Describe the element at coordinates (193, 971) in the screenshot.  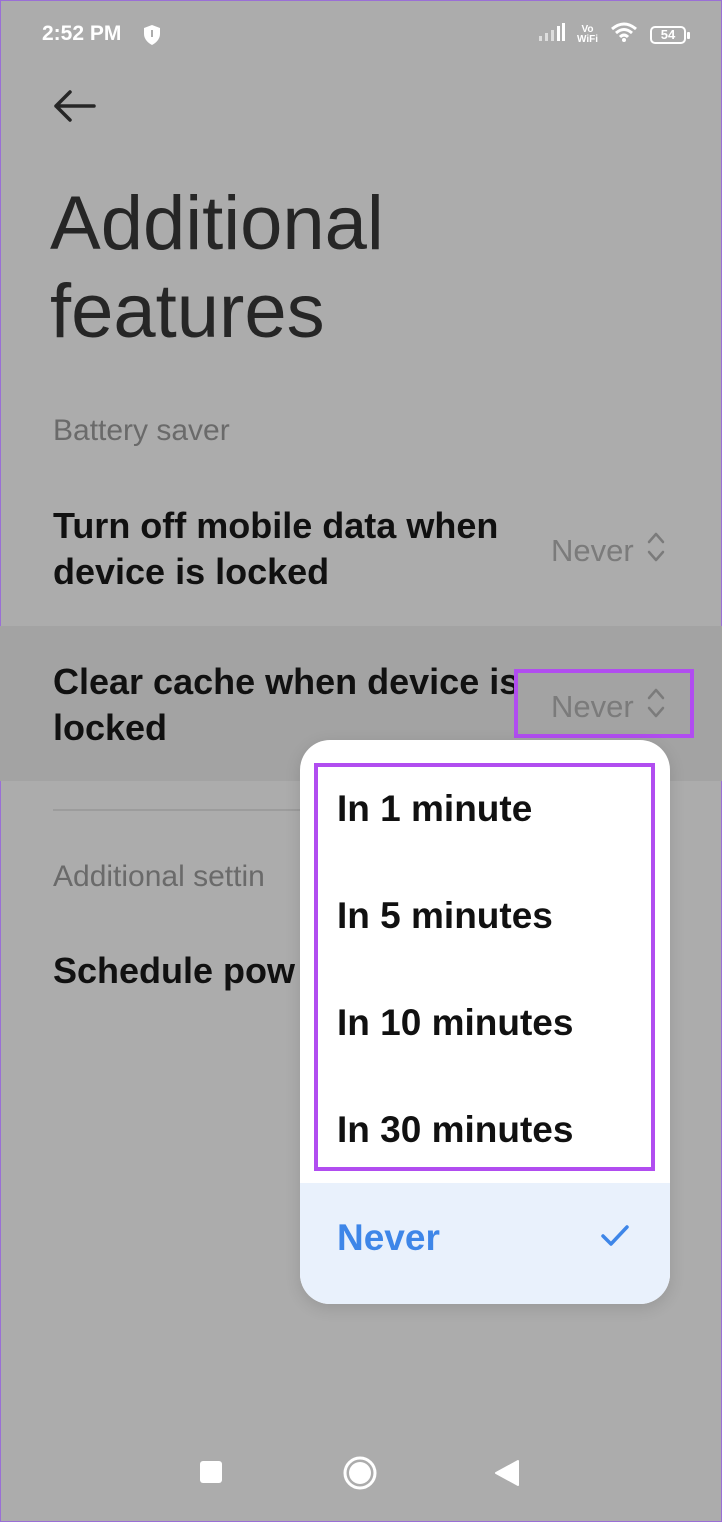
I see `schedule-power-setting-title: Schedule pow` at that location.